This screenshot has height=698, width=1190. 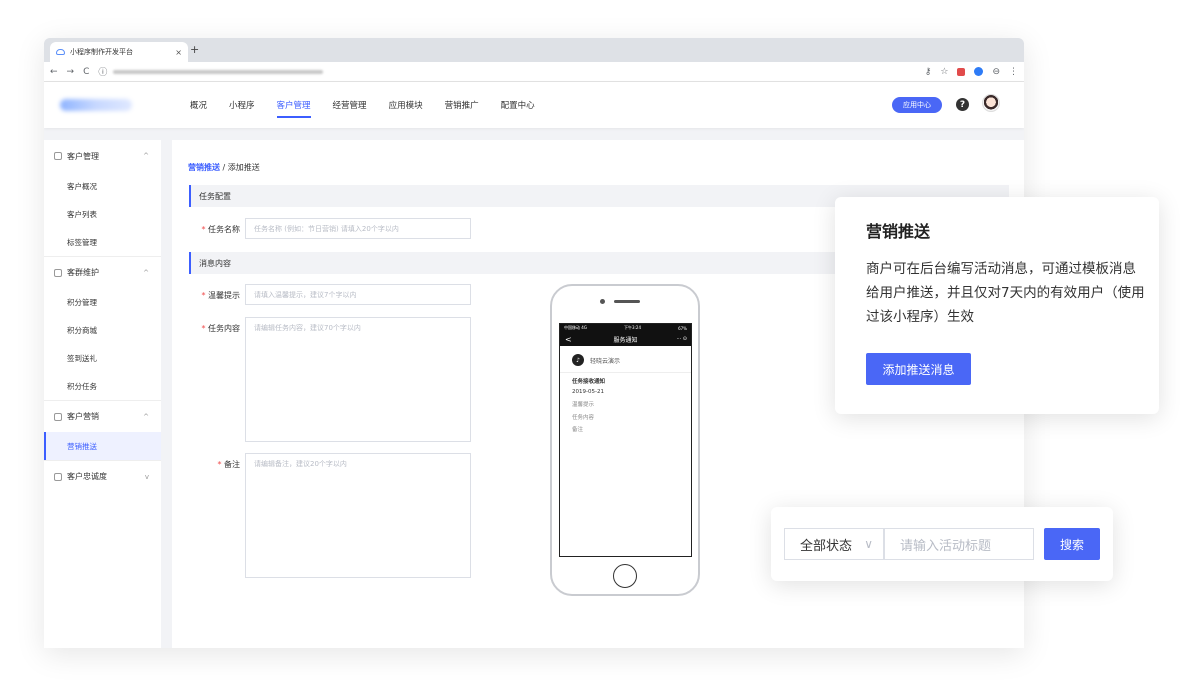 What do you see at coordinates (210, 464) in the screenshot?
I see `remark-label: * 备注` at bounding box center [210, 464].